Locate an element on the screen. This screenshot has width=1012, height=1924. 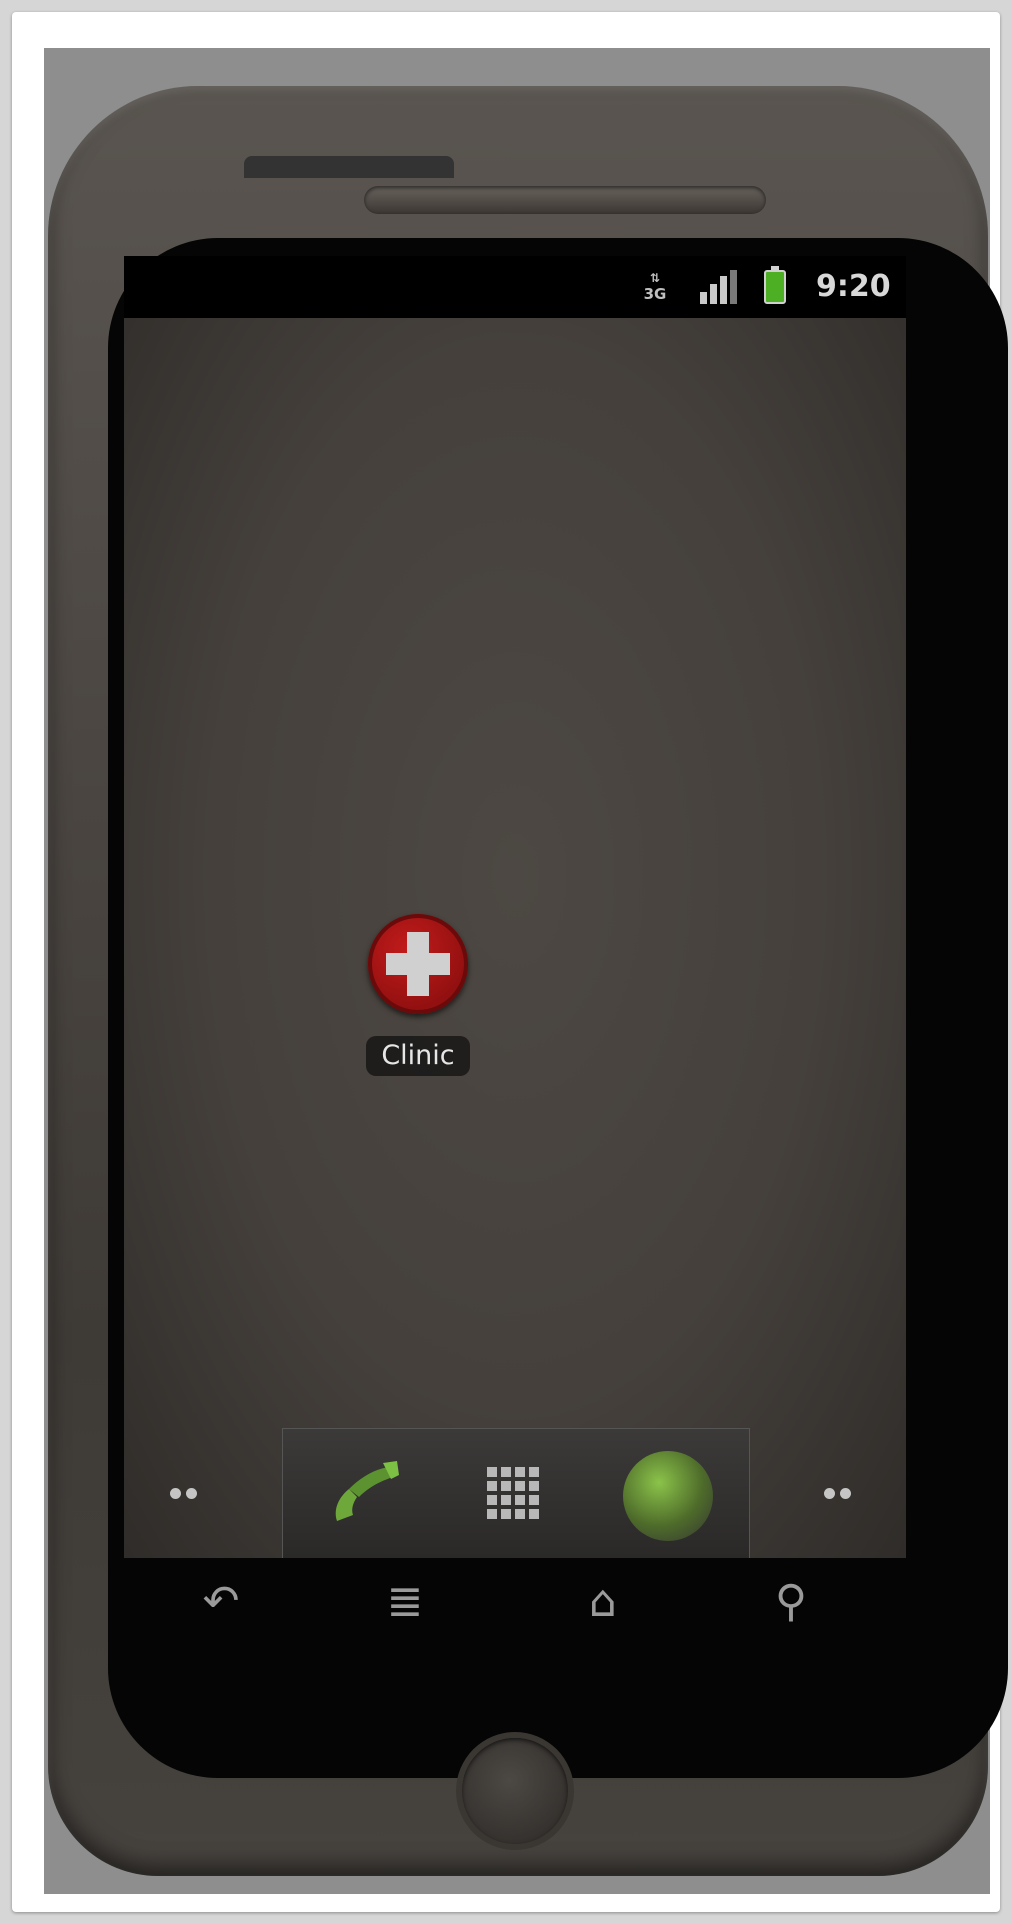
trackball-button is located at coordinates (515, 1791).